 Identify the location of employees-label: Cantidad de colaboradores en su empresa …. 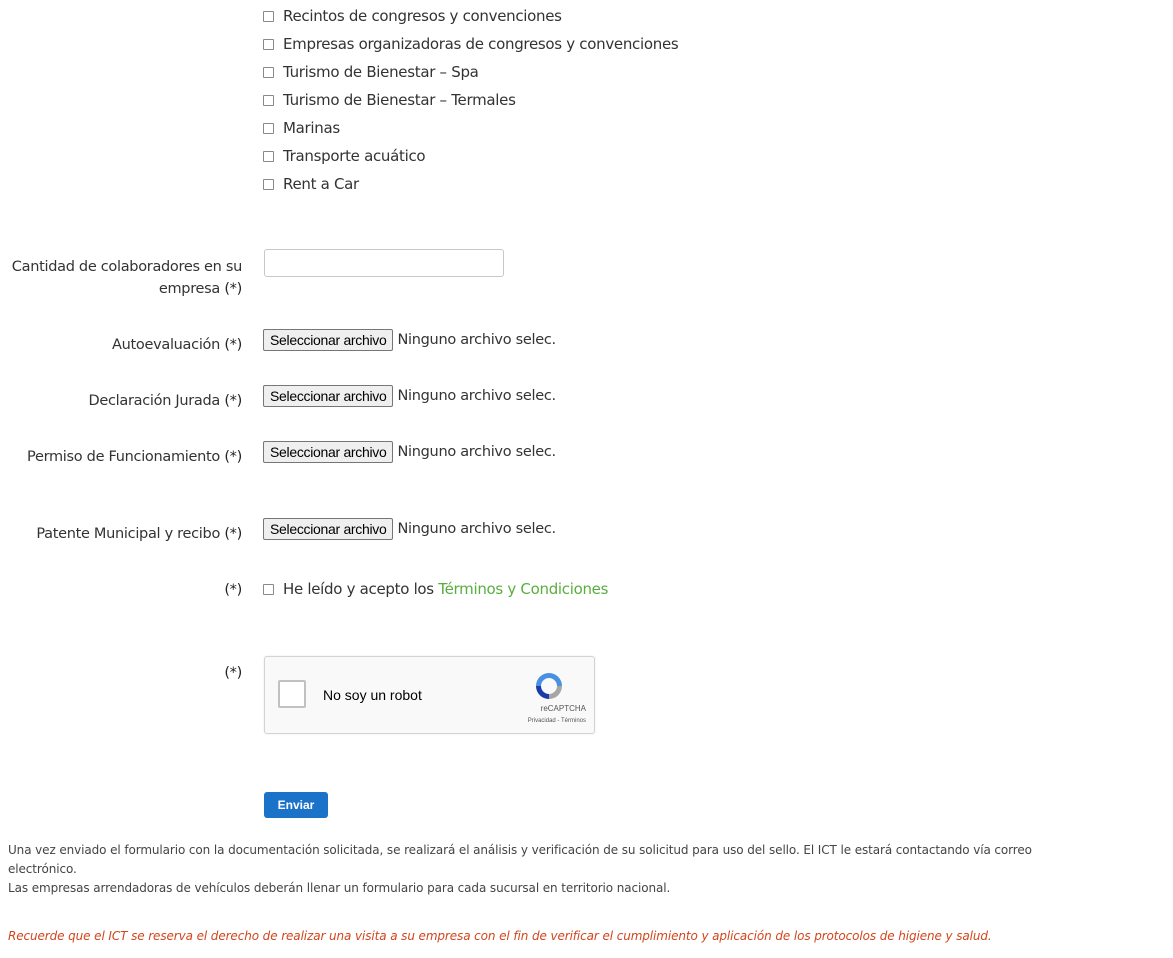
(127, 278).